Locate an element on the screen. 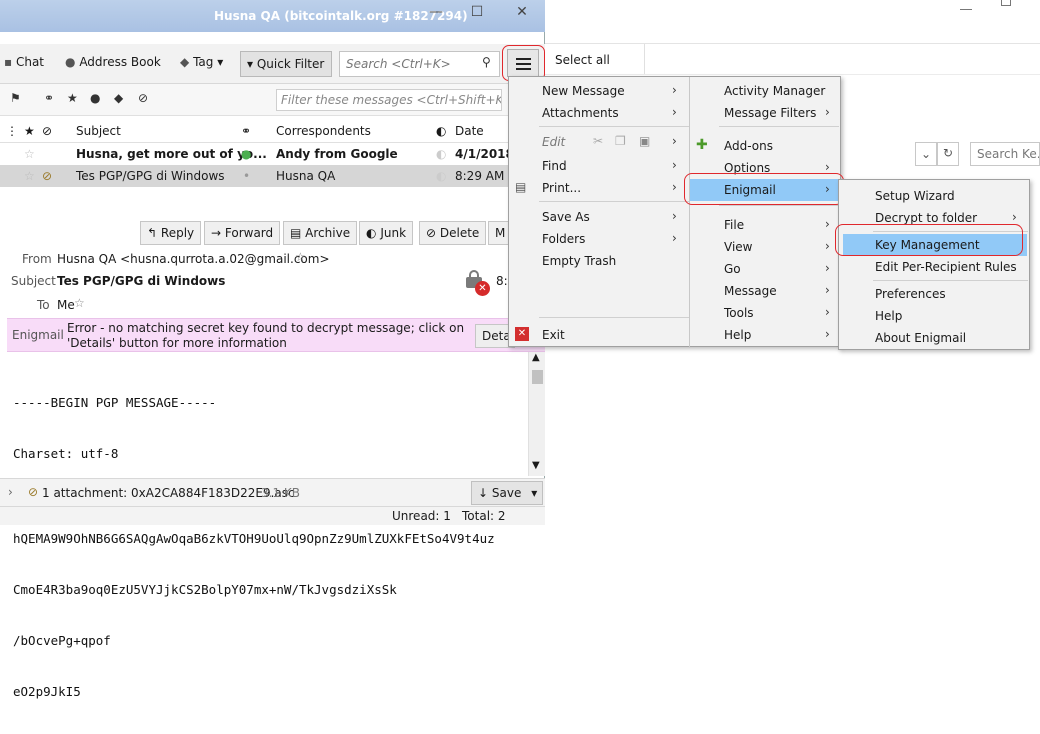 Image resolution: width=1040 pixels, height=734 pixels. menu-item-view: View › is located at coordinates (765, 247).